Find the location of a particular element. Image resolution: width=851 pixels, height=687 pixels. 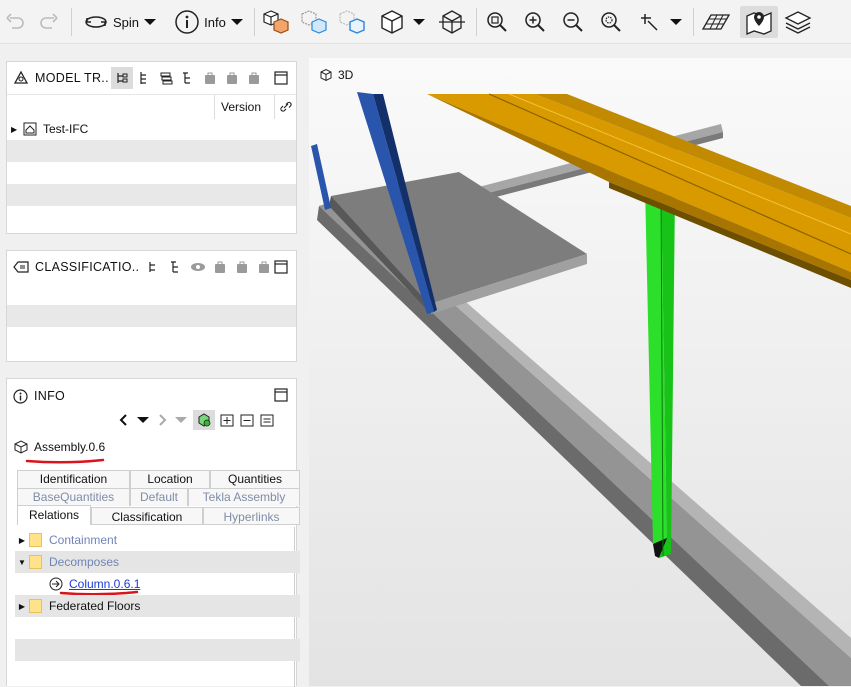

pick-dropdown is located at coordinates (660, 22).